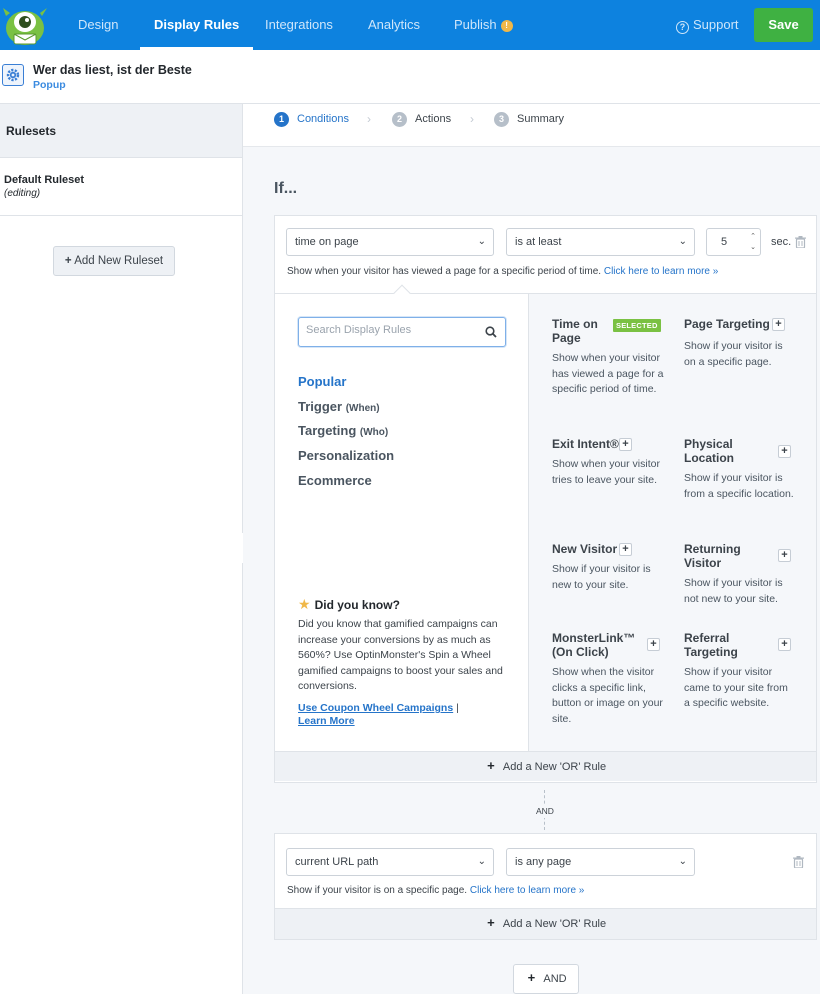  I want to click on category-ecommerce: Ecommerce, so click(335, 480).